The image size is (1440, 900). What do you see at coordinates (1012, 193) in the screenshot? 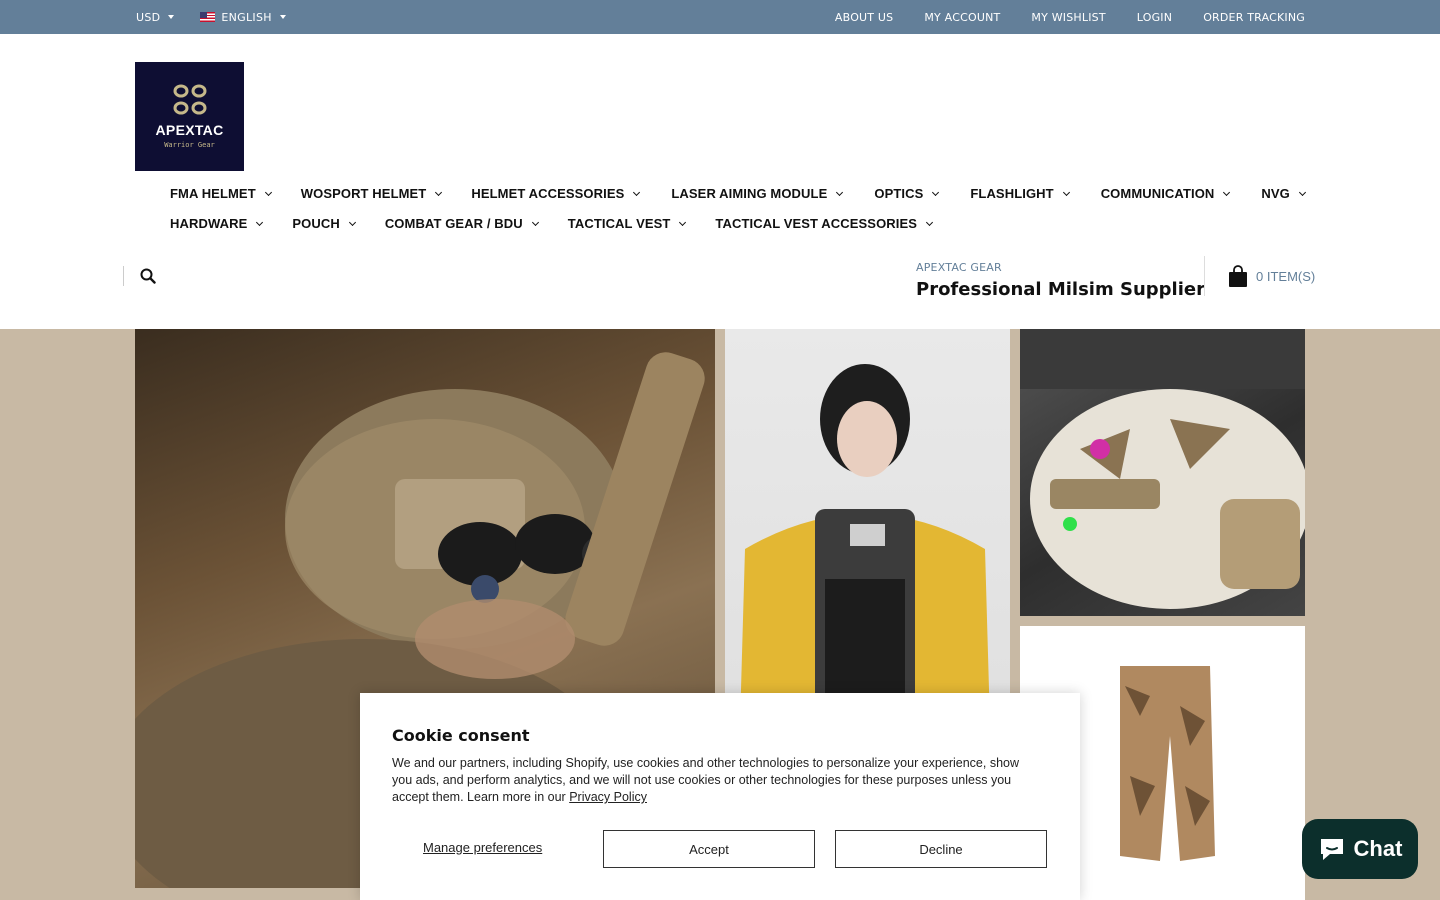
I see `nav-label: FLASHLIGHT` at bounding box center [1012, 193].